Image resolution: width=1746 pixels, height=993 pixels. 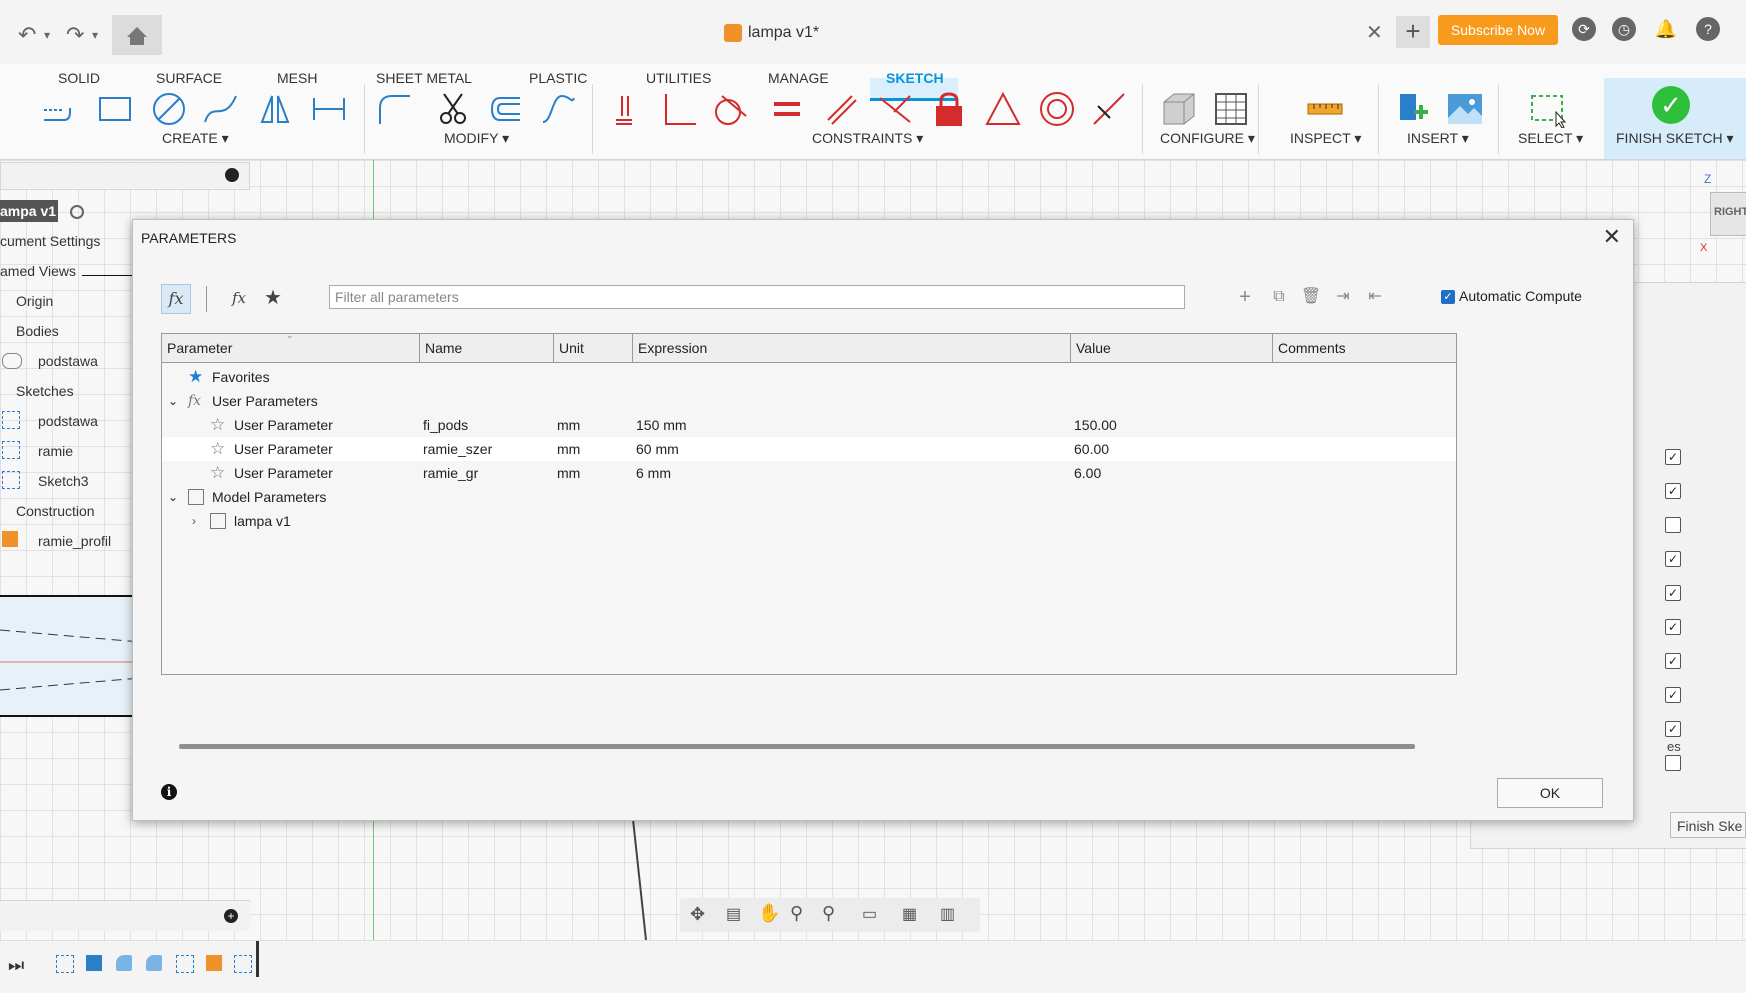 What do you see at coordinates (733, 914) in the screenshot?
I see `look-at-icon: ▤` at bounding box center [733, 914].